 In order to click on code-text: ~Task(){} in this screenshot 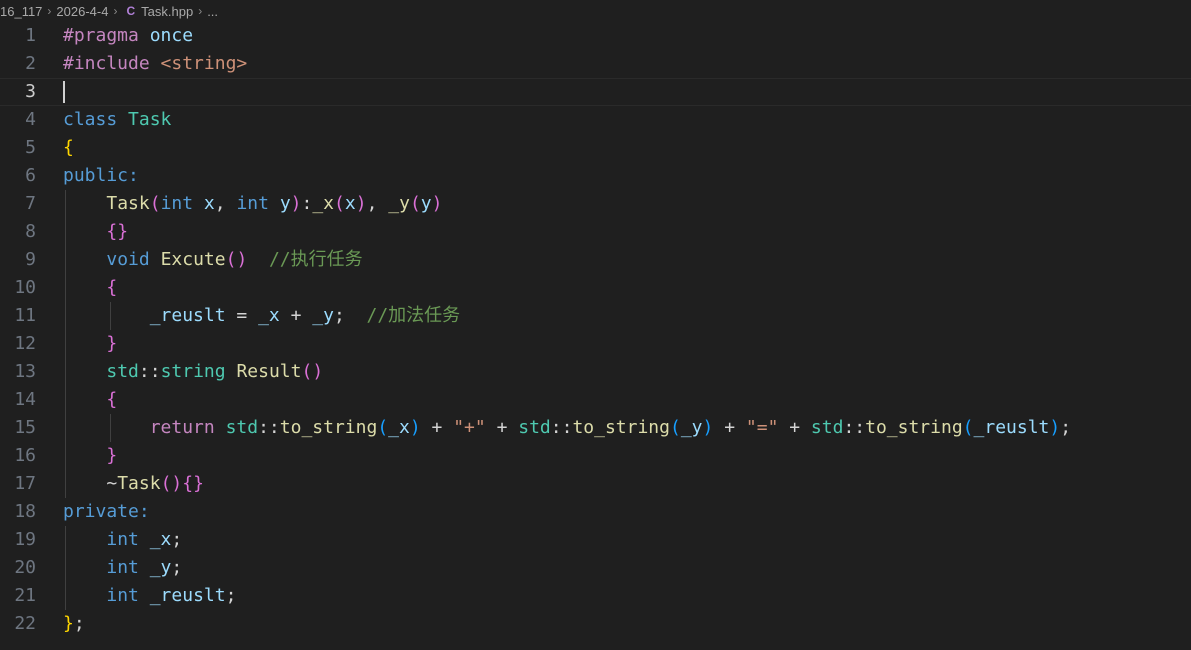, I will do `click(133, 484)`.